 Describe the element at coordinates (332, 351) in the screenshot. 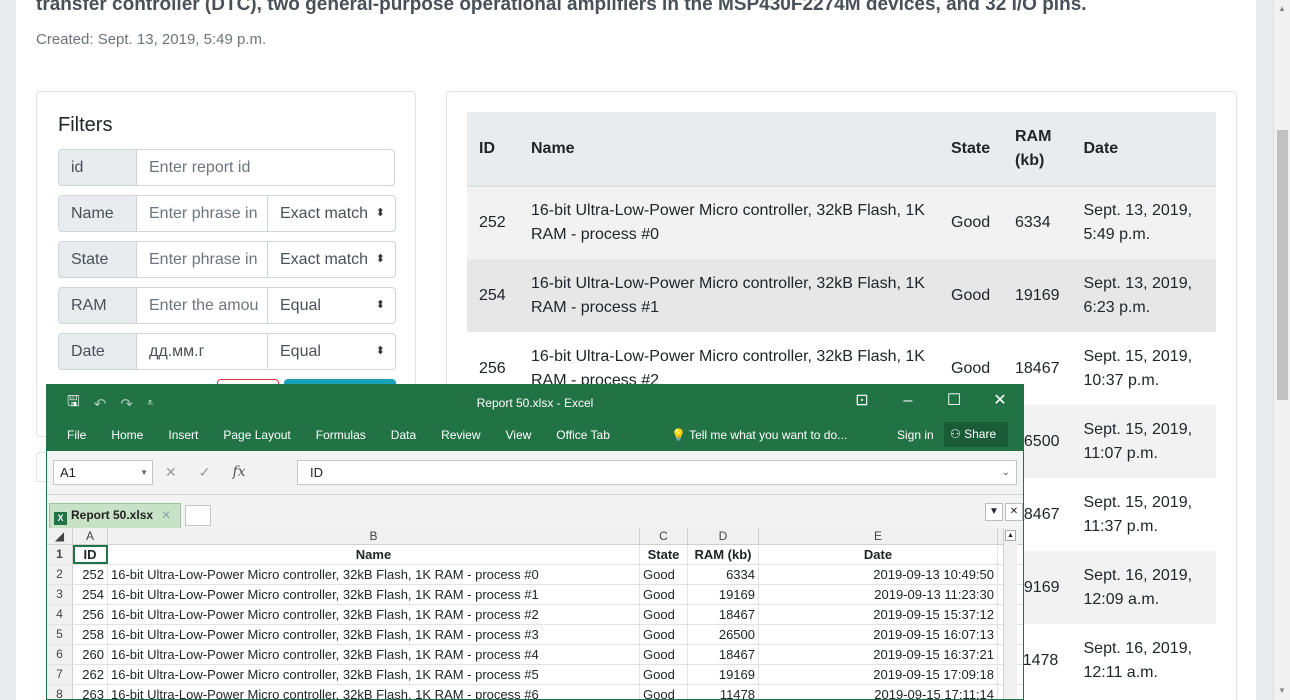

I see `filter-date-select: Equal ⬍` at that location.